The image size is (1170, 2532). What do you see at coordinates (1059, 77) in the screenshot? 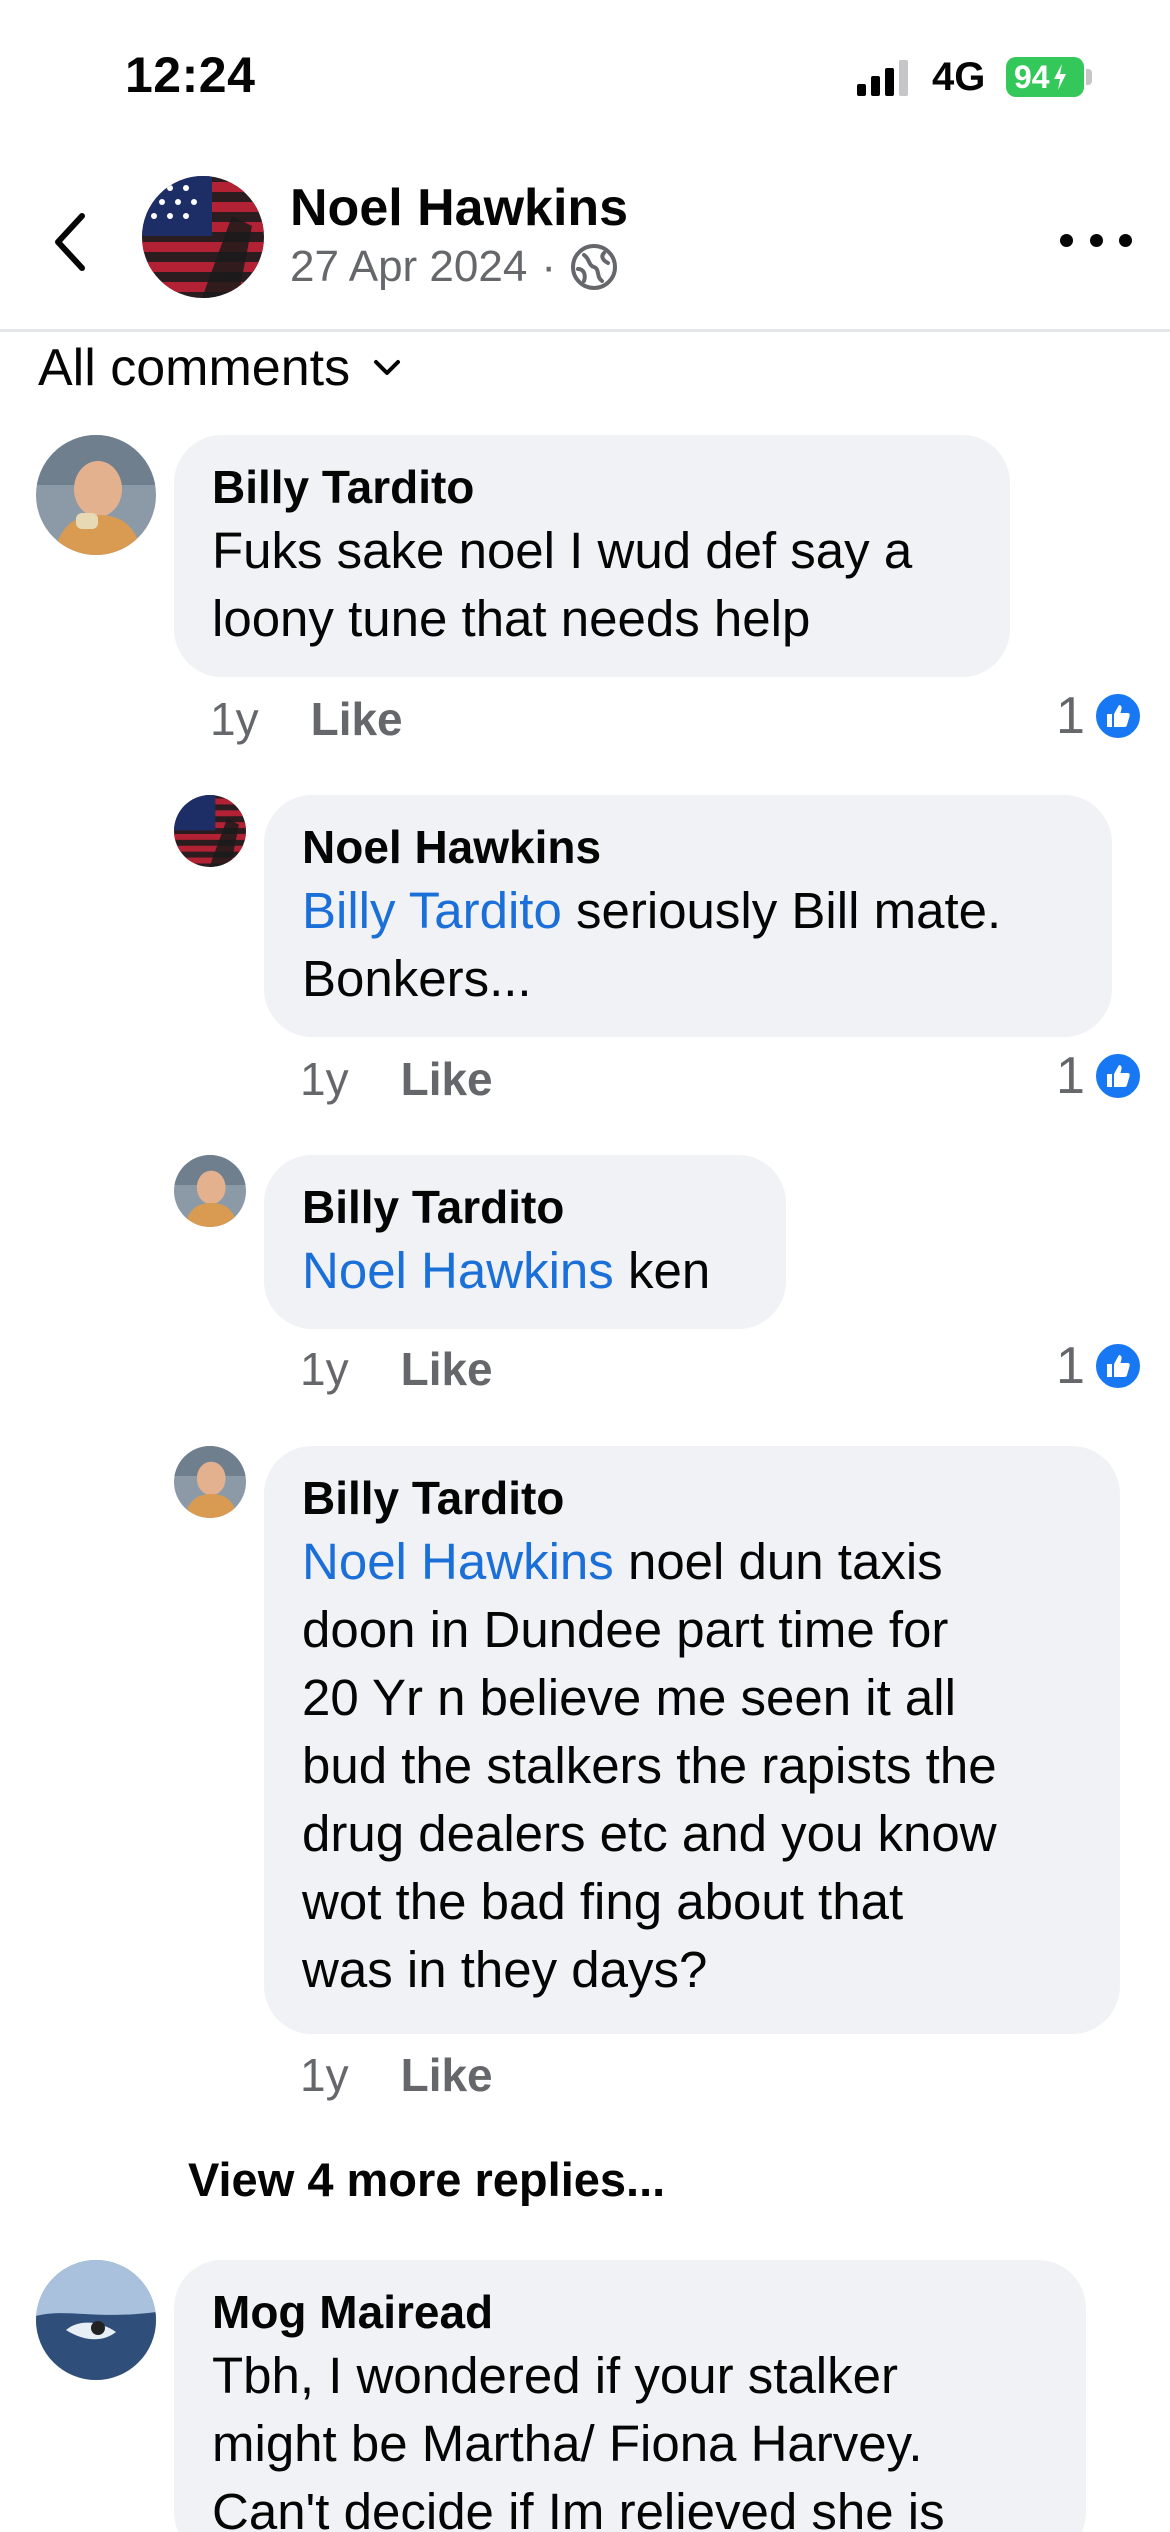
I see `charging-bolt-icon` at bounding box center [1059, 77].